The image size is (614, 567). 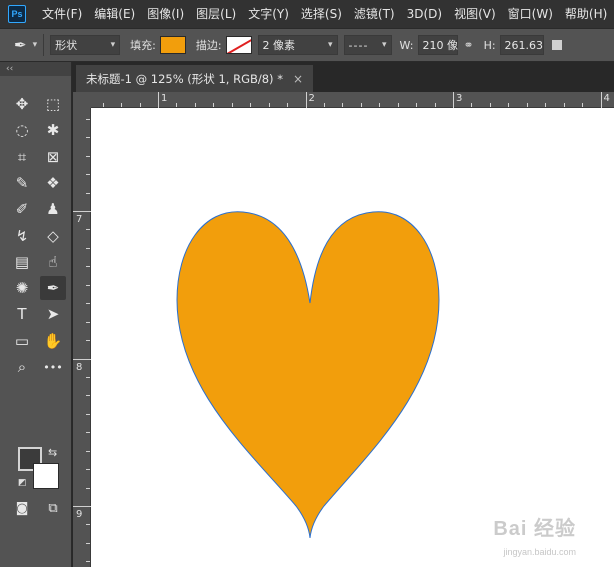 What do you see at coordinates (539, 552) in the screenshot?
I see `watermark-url: jingyan.baidu.com` at bounding box center [539, 552].